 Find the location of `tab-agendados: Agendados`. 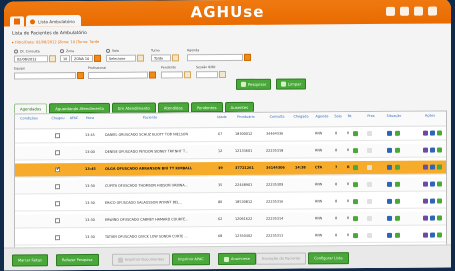

tab-agendados: Agendados is located at coordinates (31, 108).